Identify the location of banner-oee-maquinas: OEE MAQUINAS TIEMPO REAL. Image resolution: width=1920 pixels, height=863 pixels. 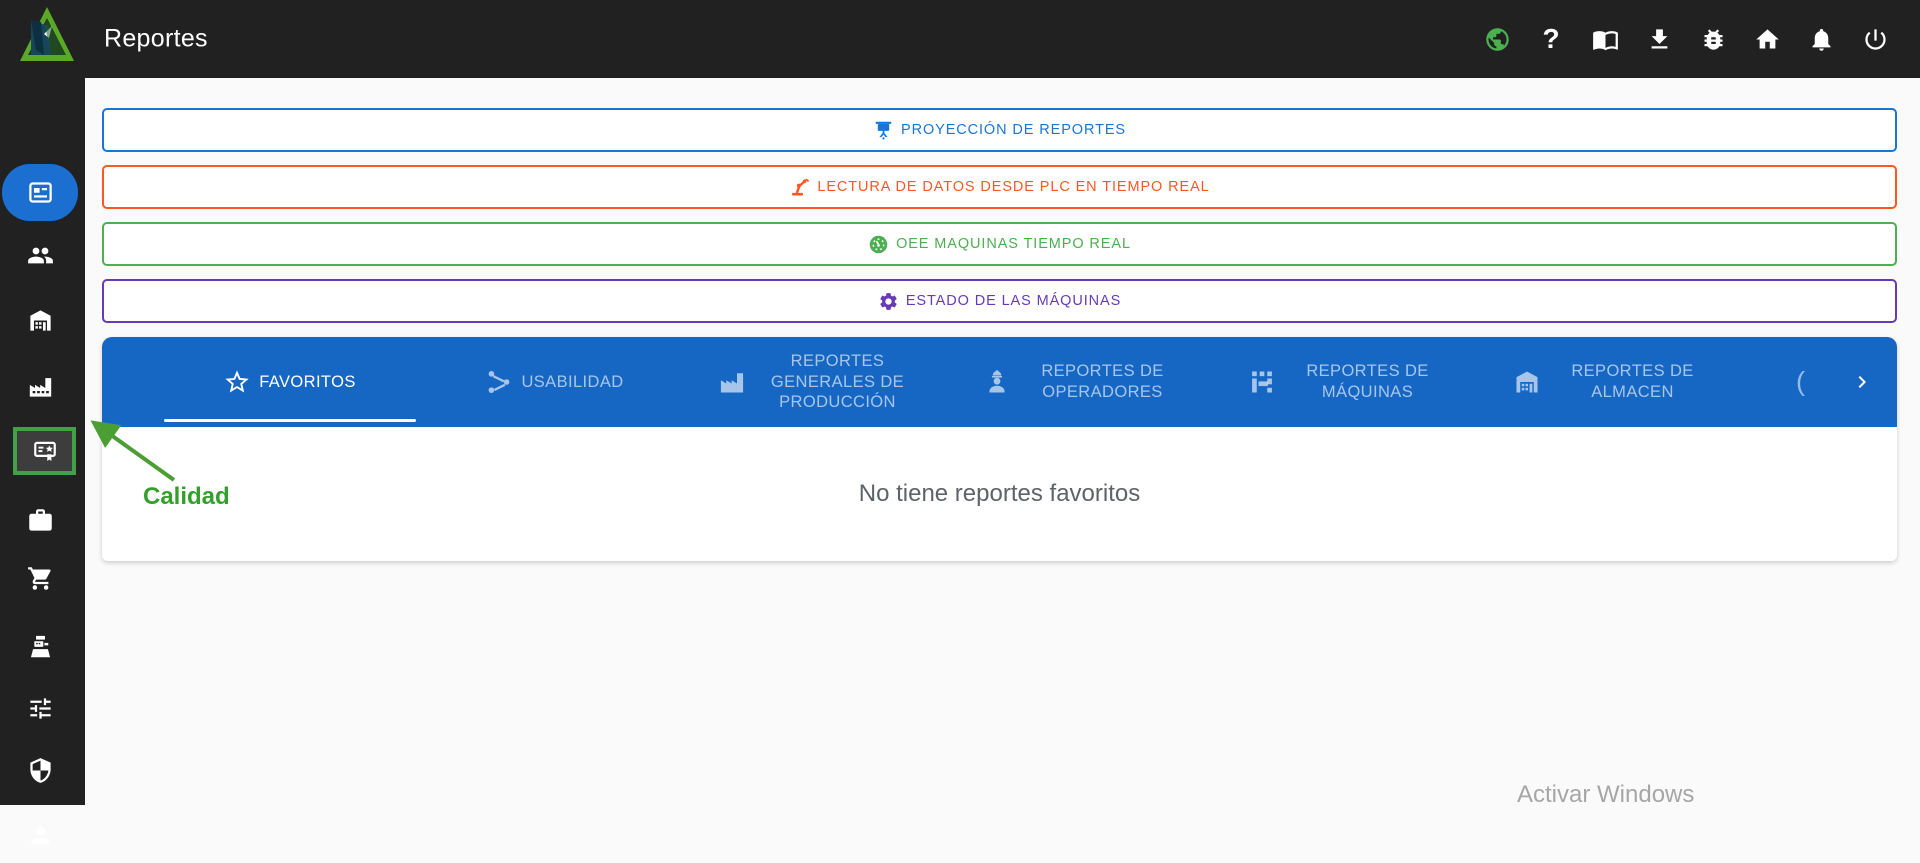
(999, 244).